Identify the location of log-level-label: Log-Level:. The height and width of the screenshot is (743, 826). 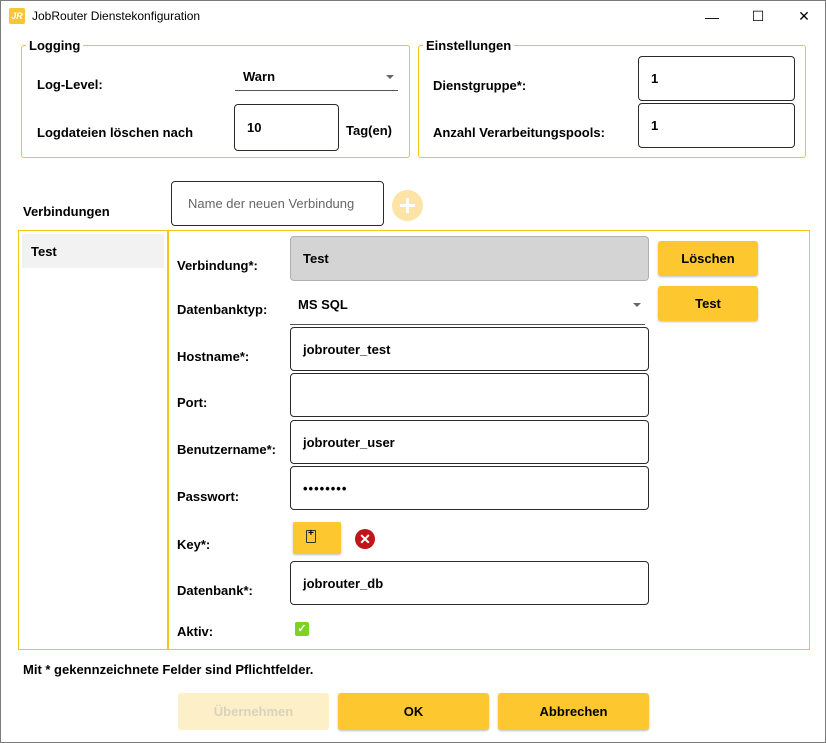
(70, 84).